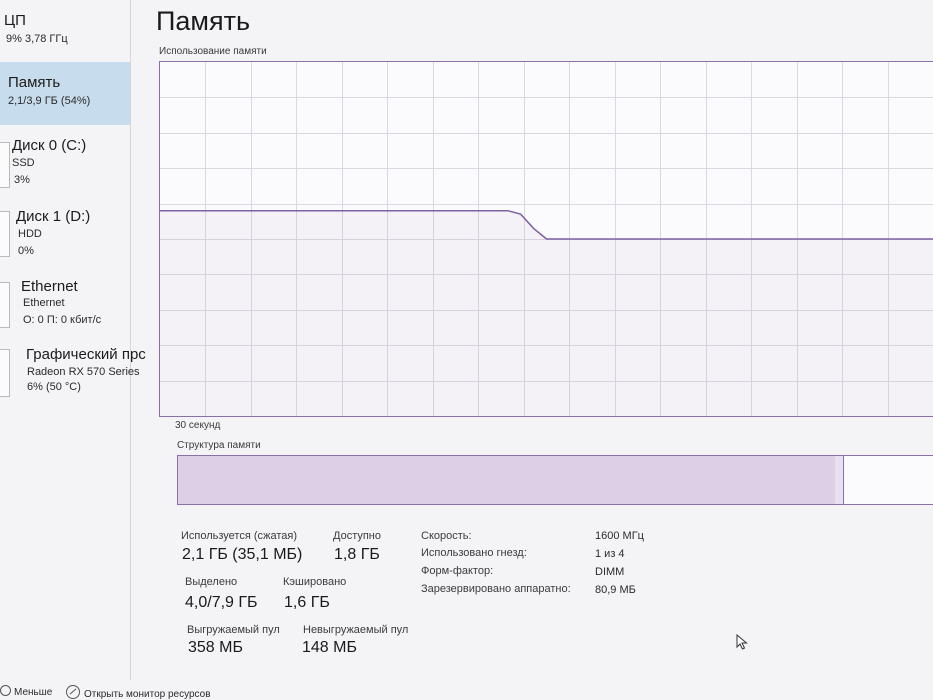 The width and height of the screenshot is (933, 700). What do you see at coordinates (233, 630) in the screenshot?
I see `paged-pool-label: Выгружаемый пул` at bounding box center [233, 630].